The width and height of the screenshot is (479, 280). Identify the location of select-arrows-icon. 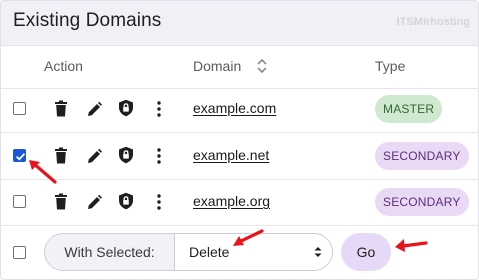
(318, 252).